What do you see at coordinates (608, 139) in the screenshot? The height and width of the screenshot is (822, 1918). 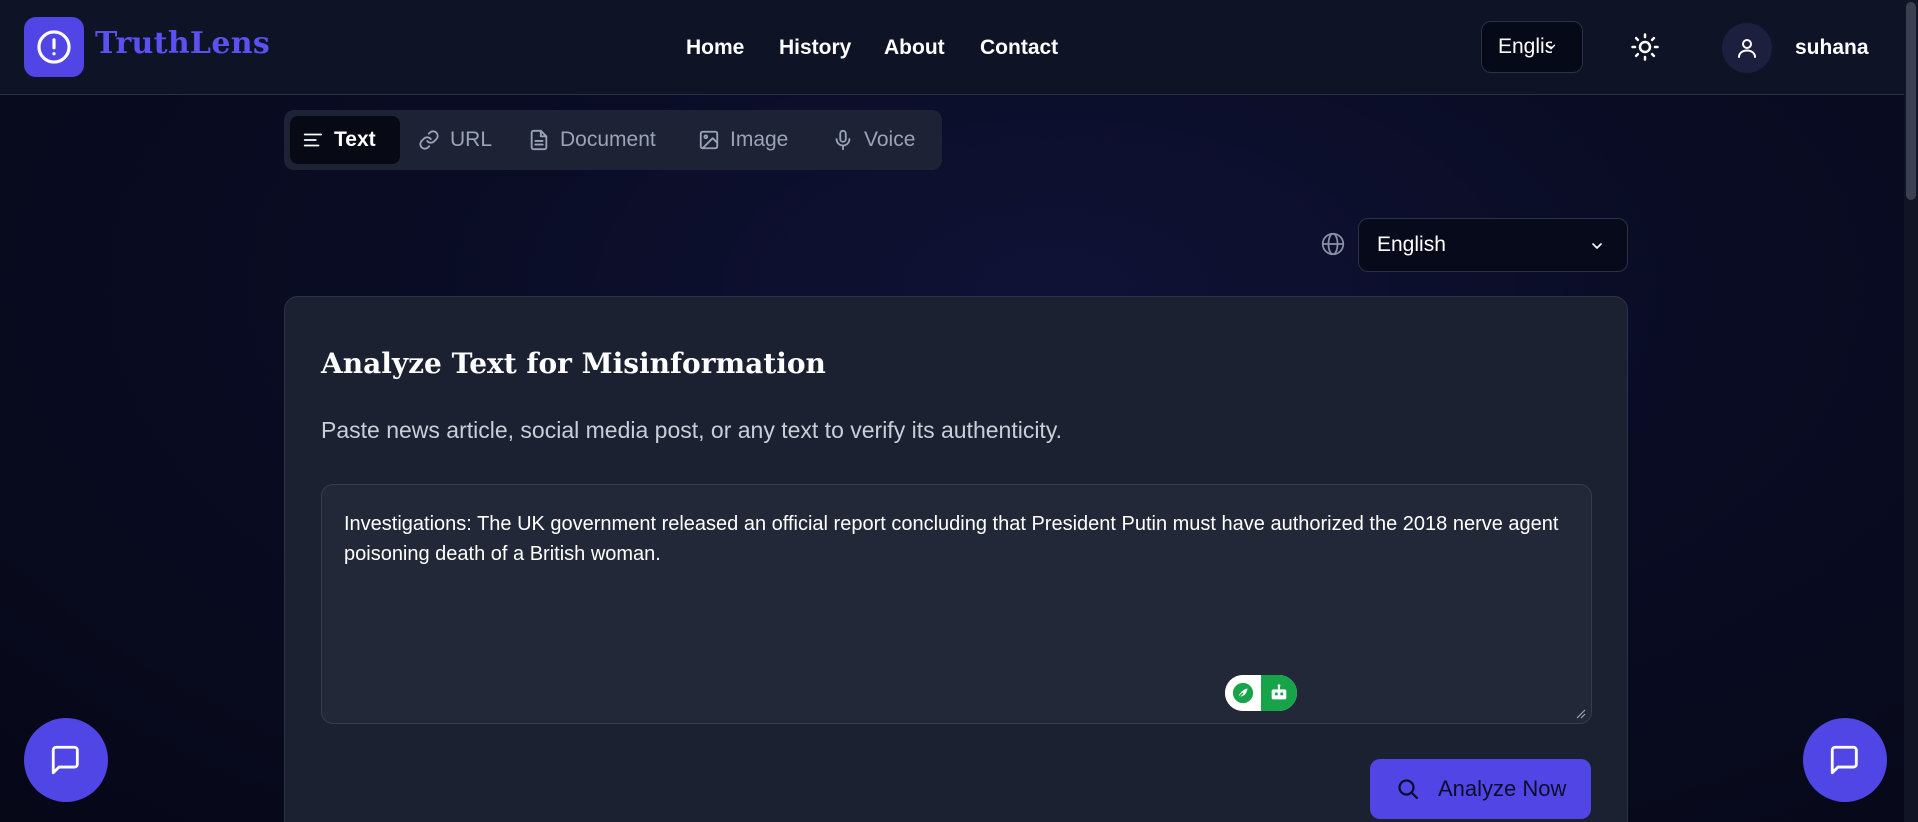 I see `tab-document-label: Document` at bounding box center [608, 139].